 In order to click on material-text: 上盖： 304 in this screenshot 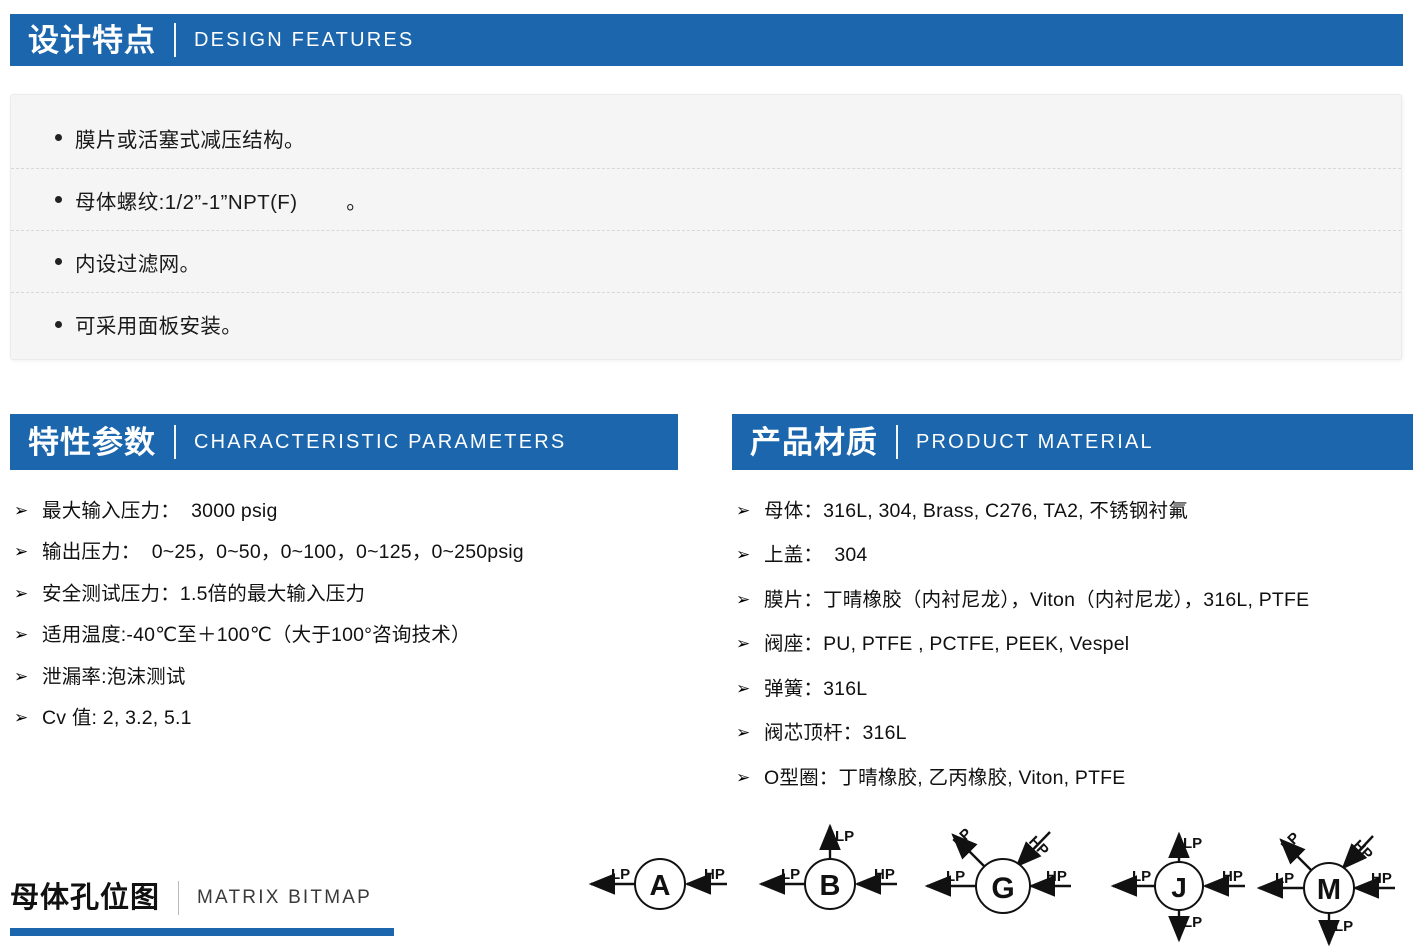, I will do `click(816, 555)`.